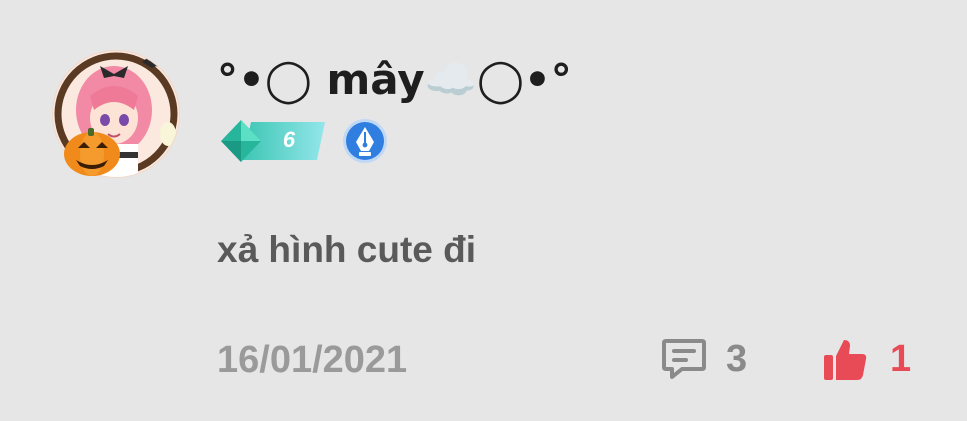  I want to click on comment-icon, so click(684, 359).